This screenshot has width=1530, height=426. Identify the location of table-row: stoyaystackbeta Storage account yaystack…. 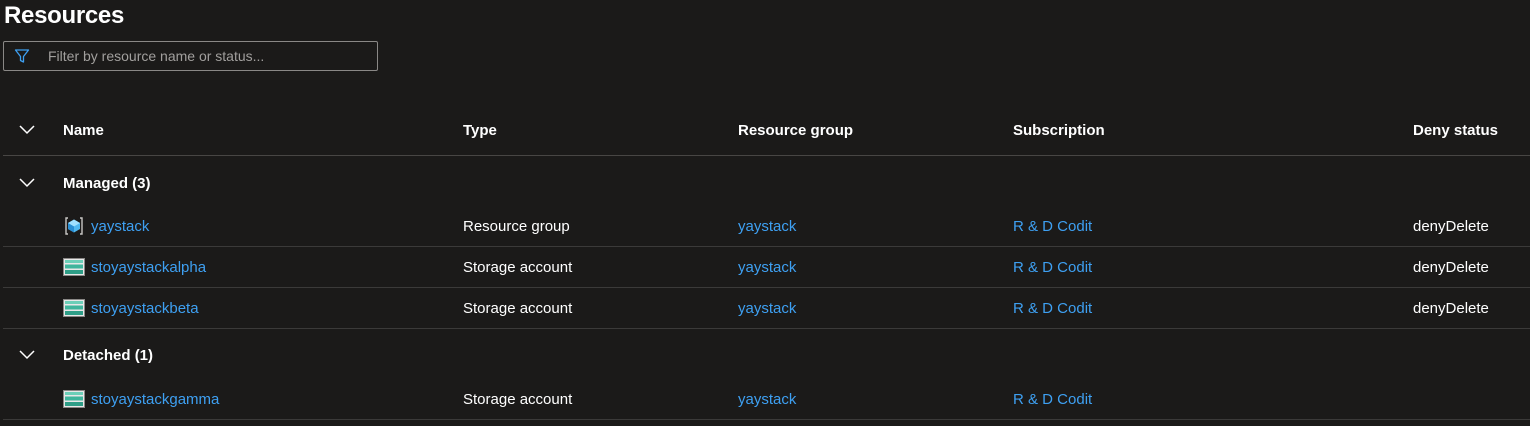
(766, 308).